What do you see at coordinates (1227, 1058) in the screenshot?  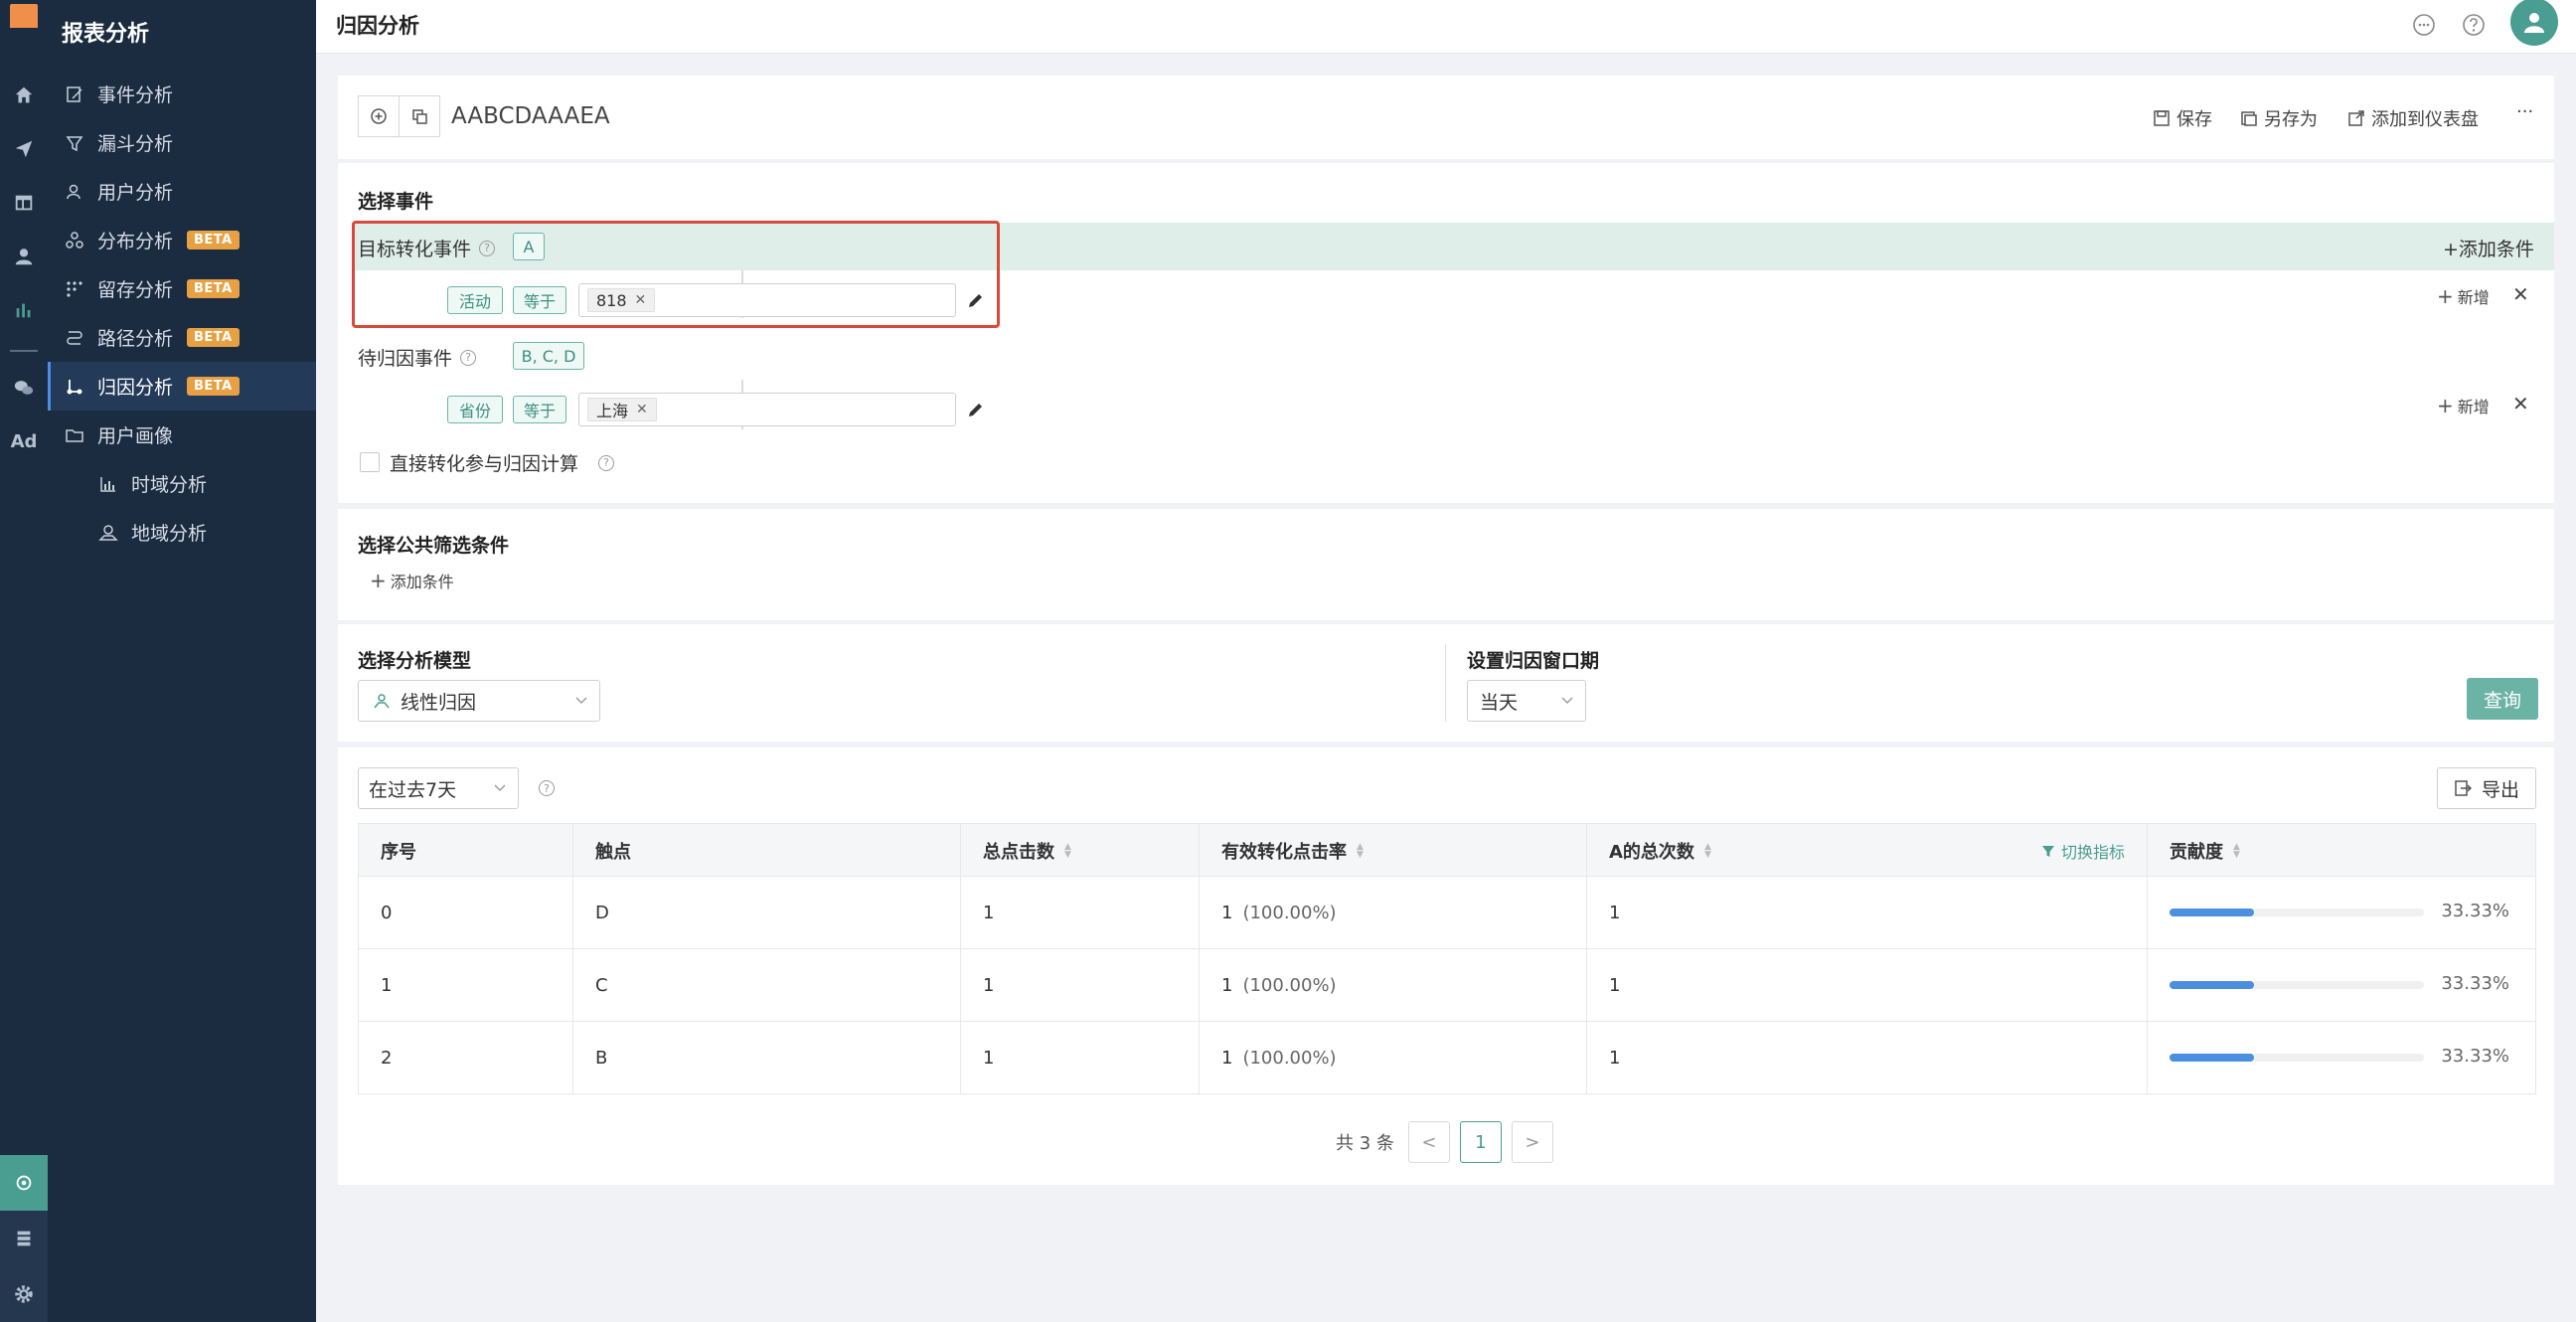 I see `rate-count: 1` at bounding box center [1227, 1058].